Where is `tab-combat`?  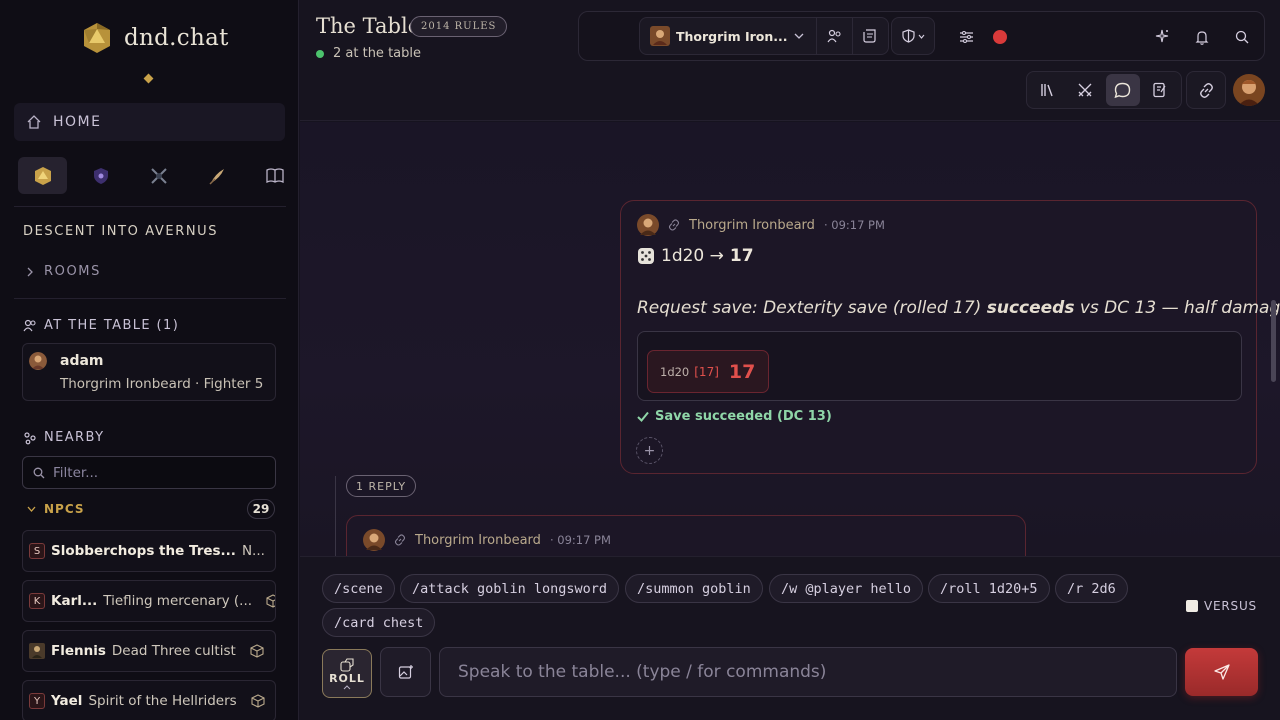
tab-combat is located at coordinates (158, 175).